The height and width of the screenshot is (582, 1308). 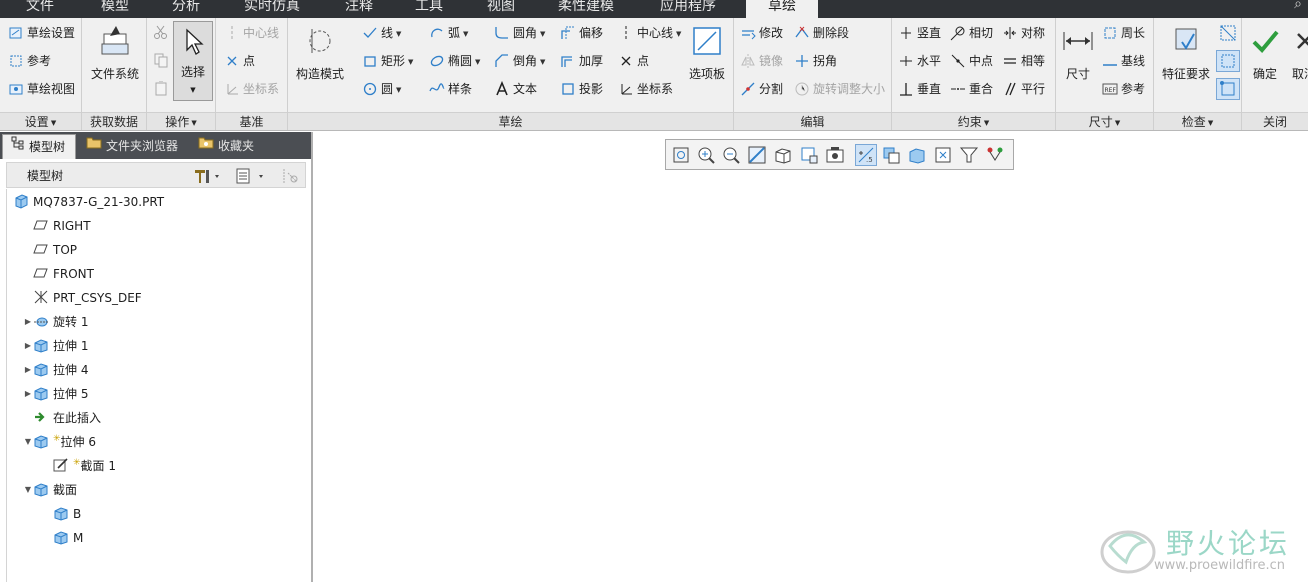 What do you see at coordinates (41, 89) in the screenshot?
I see `sketch-view-button: 草绘视图` at bounding box center [41, 89].